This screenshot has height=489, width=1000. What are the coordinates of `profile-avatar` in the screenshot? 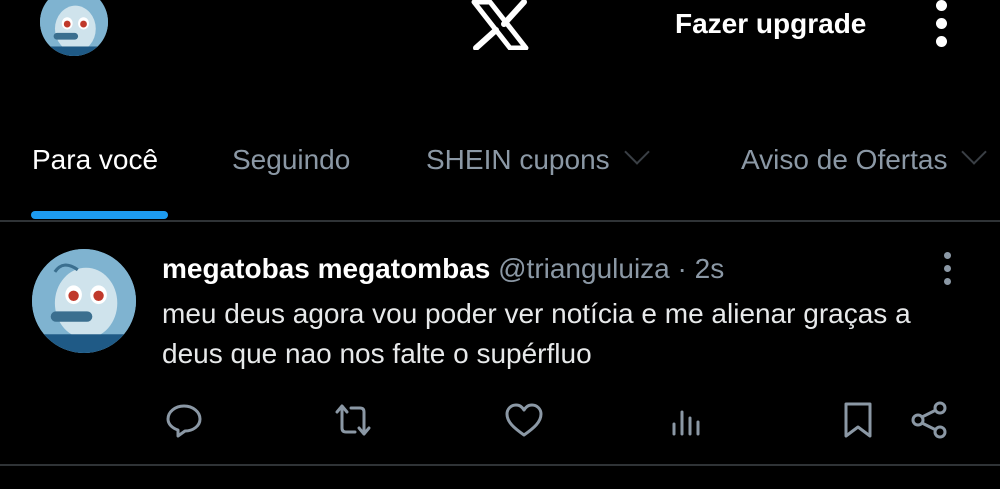 It's located at (74, 28).